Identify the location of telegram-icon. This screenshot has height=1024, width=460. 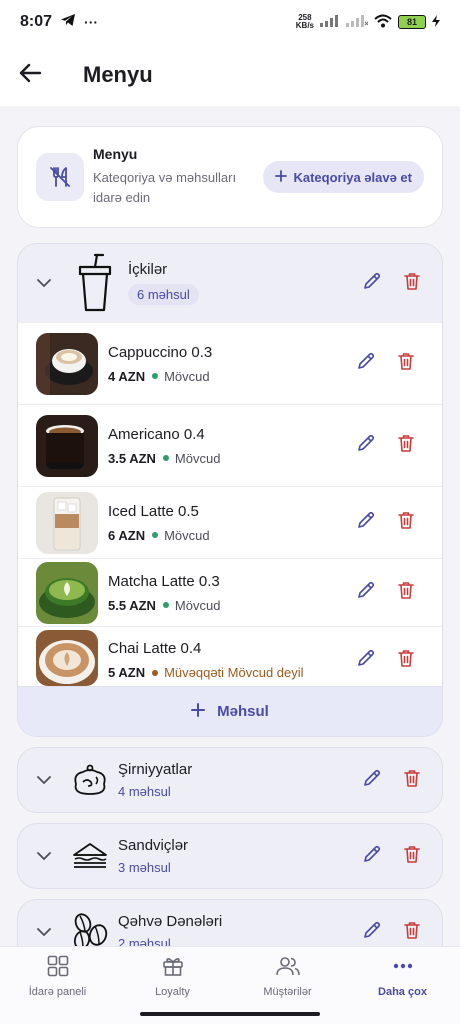
(68, 22).